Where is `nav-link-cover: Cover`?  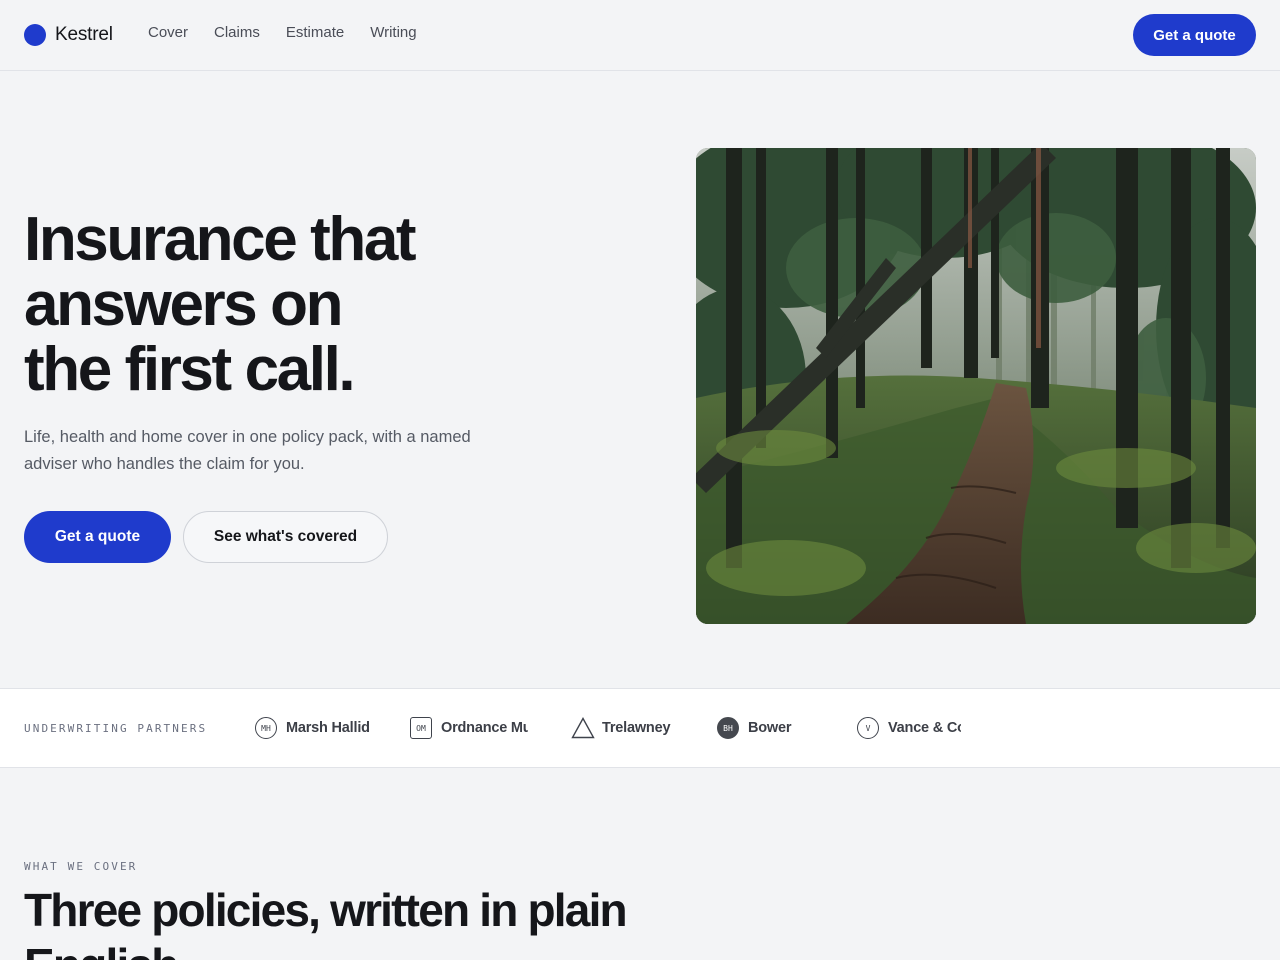 nav-link-cover: Cover is located at coordinates (168, 32).